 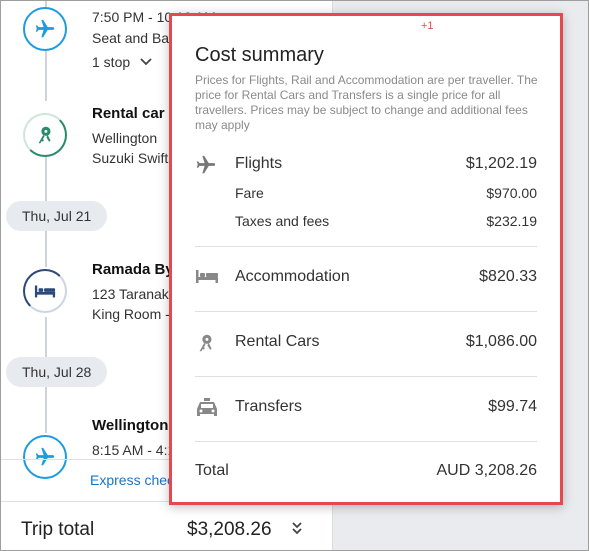 I want to click on expand-toggle, so click(x=297, y=530).